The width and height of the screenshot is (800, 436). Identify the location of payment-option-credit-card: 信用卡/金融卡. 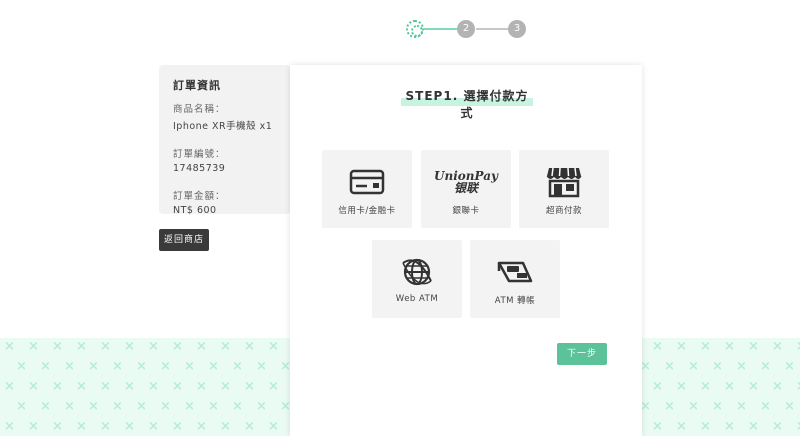
(367, 189).